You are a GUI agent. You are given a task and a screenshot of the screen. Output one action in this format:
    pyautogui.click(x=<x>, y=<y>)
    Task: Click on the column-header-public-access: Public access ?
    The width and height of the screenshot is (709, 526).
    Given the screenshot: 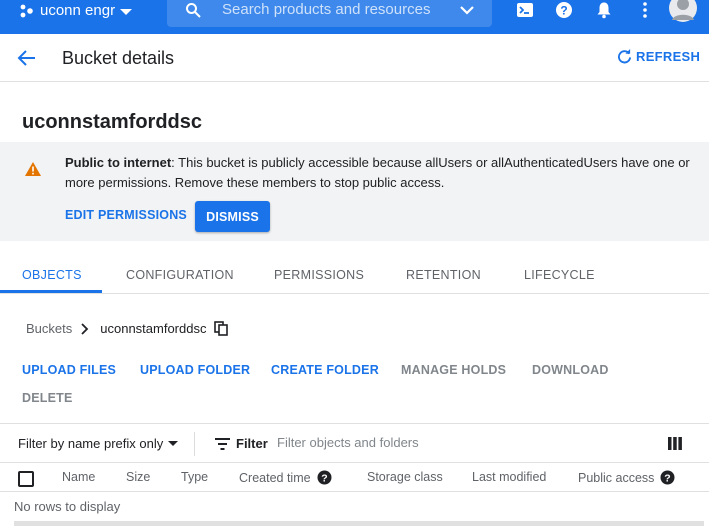 What is the action you would take?
    pyautogui.click(x=626, y=477)
    